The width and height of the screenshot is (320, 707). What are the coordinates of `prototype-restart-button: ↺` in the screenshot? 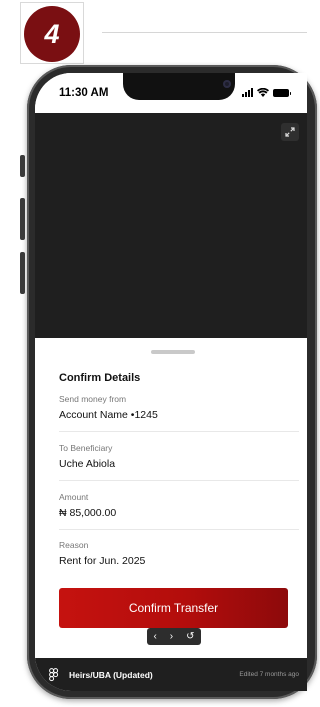 It's located at (190, 636).